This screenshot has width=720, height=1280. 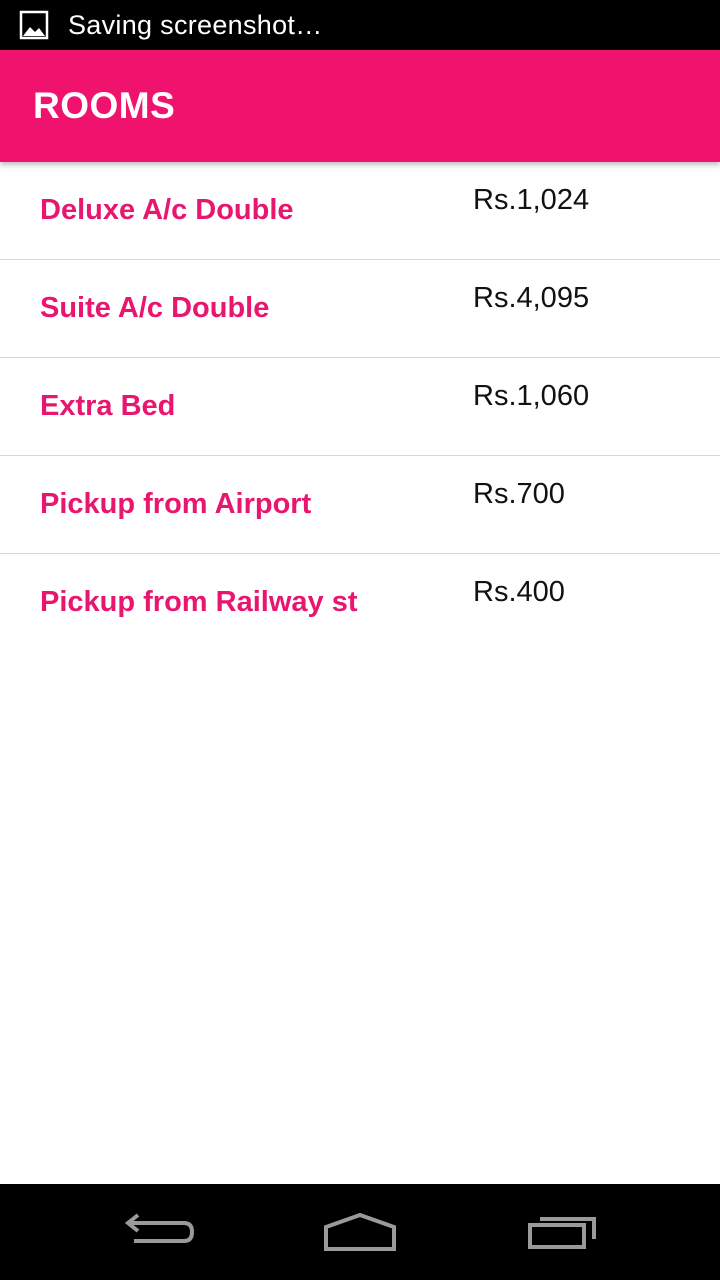 What do you see at coordinates (176, 504) in the screenshot?
I see `room-name: Pickup from Airport` at bounding box center [176, 504].